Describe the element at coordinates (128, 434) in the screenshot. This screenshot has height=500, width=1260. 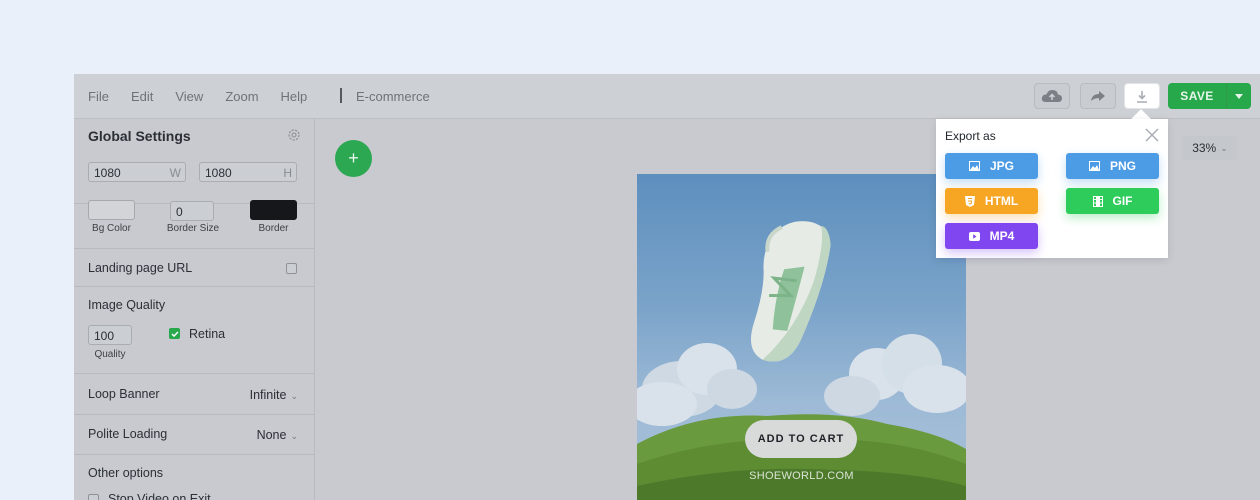
I see `polite-loading-label: Polite Loading` at that location.